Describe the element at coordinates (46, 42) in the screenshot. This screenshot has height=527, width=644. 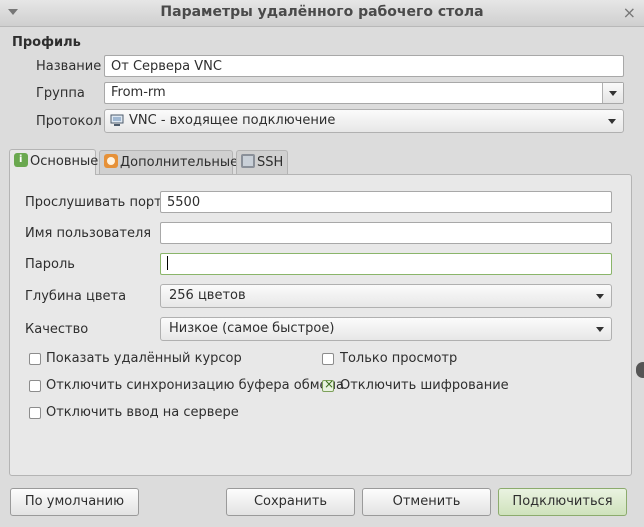
I see `profile-section-title: Профиль` at that location.